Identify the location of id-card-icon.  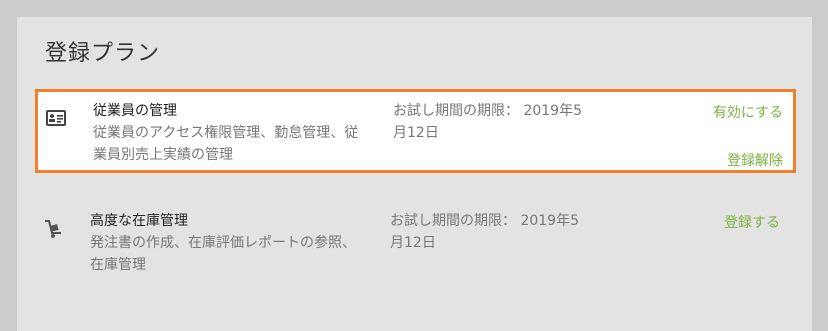
(56, 118).